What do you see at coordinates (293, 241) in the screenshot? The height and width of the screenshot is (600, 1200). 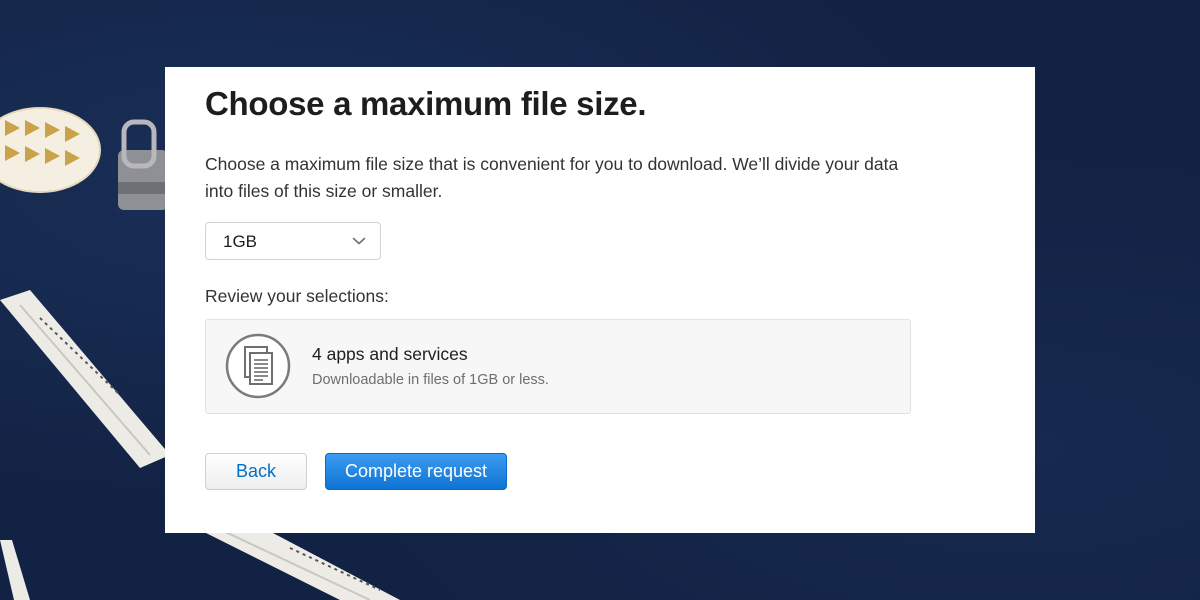 I see `file-size-select: 1GB` at bounding box center [293, 241].